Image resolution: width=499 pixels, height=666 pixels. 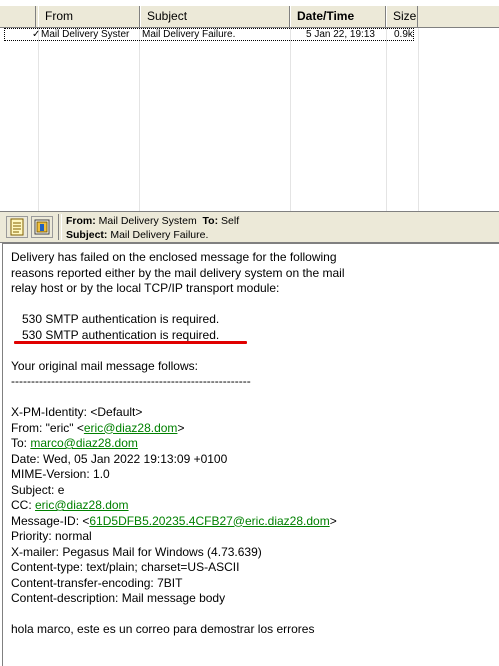 What do you see at coordinates (50, 520) in the screenshot?
I see `msgid-prefix: Message-ID: <` at bounding box center [50, 520].